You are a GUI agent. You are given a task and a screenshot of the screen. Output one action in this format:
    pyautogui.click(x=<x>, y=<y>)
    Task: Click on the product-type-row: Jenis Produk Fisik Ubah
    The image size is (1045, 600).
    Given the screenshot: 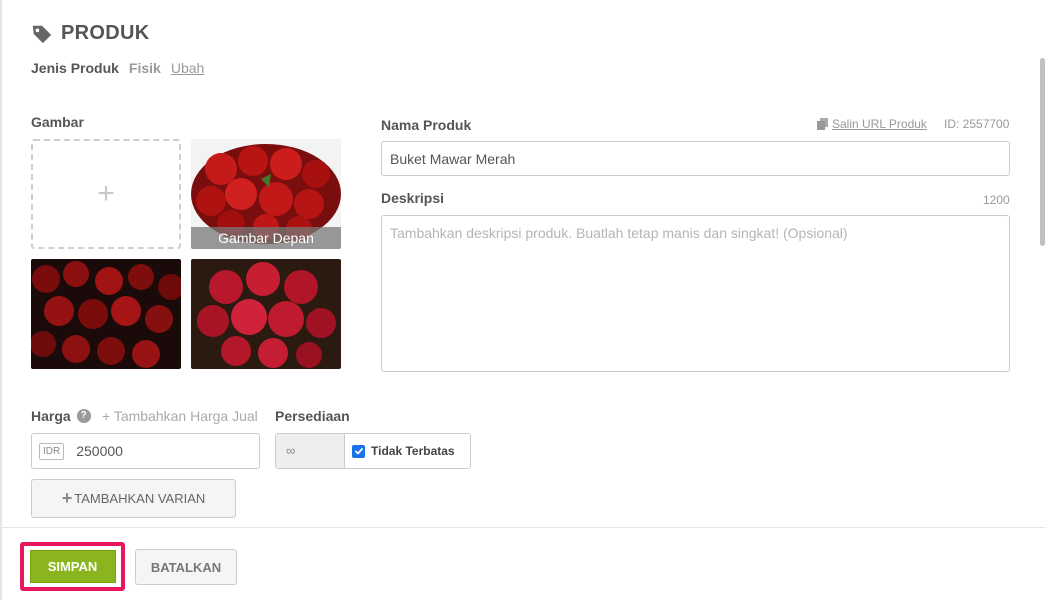 What is the action you would take?
    pyautogui.click(x=117, y=68)
    